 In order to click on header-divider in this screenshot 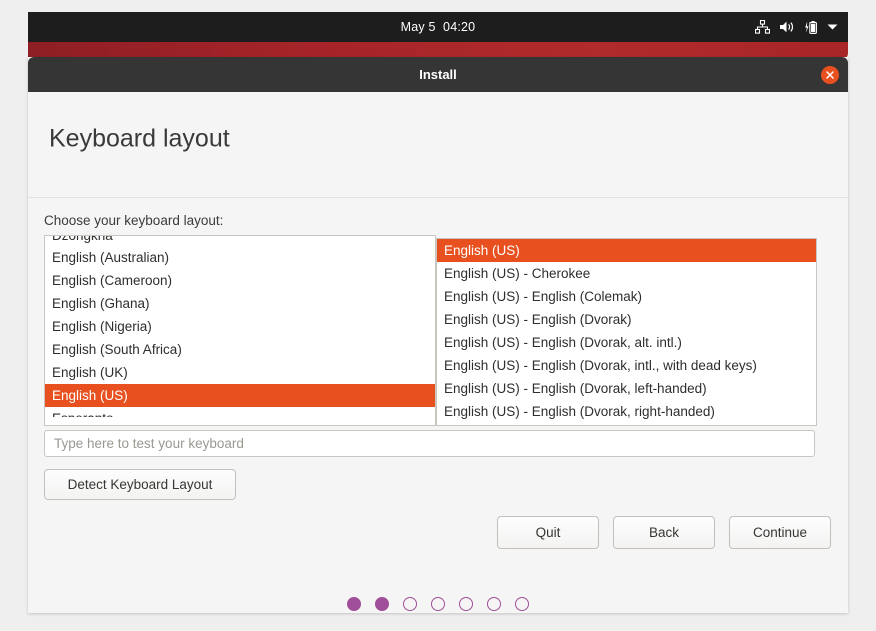, I will do `click(438, 197)`.